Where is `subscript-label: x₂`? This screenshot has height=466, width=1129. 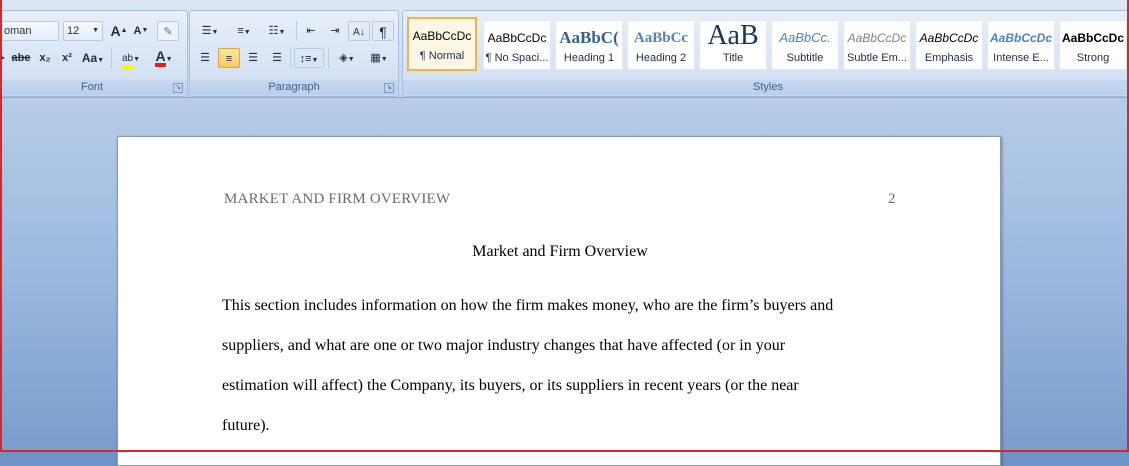
subscript-label: x₂ is located at coordinates (45, 58).